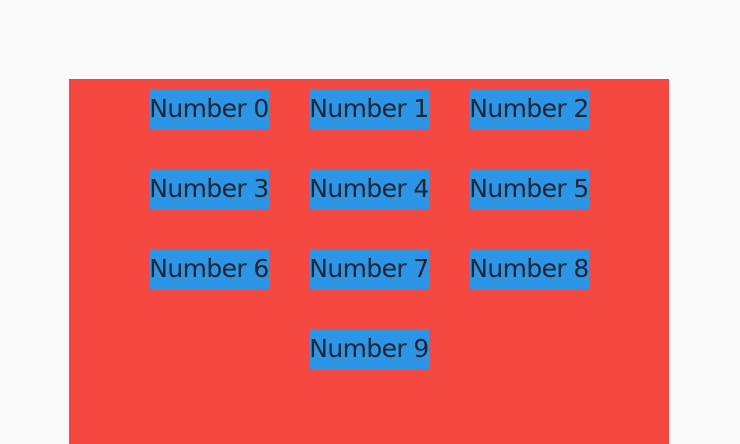 This screenshot has height=444, width=740. I want to click on number-tile-7: Number 7, so click(369, 269).